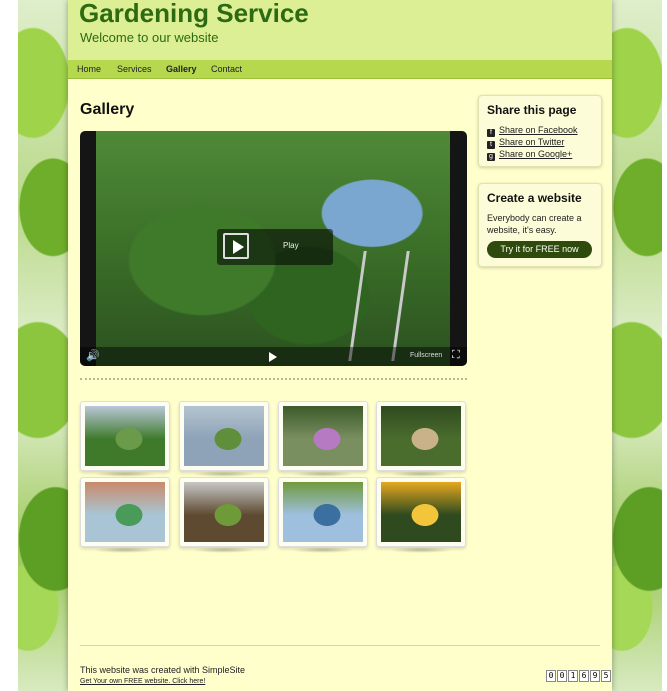  What do you see at coordinates (194, 14) in the screenshot?
I see `site-title: Gardening Service` at bounding box center [194, 14].